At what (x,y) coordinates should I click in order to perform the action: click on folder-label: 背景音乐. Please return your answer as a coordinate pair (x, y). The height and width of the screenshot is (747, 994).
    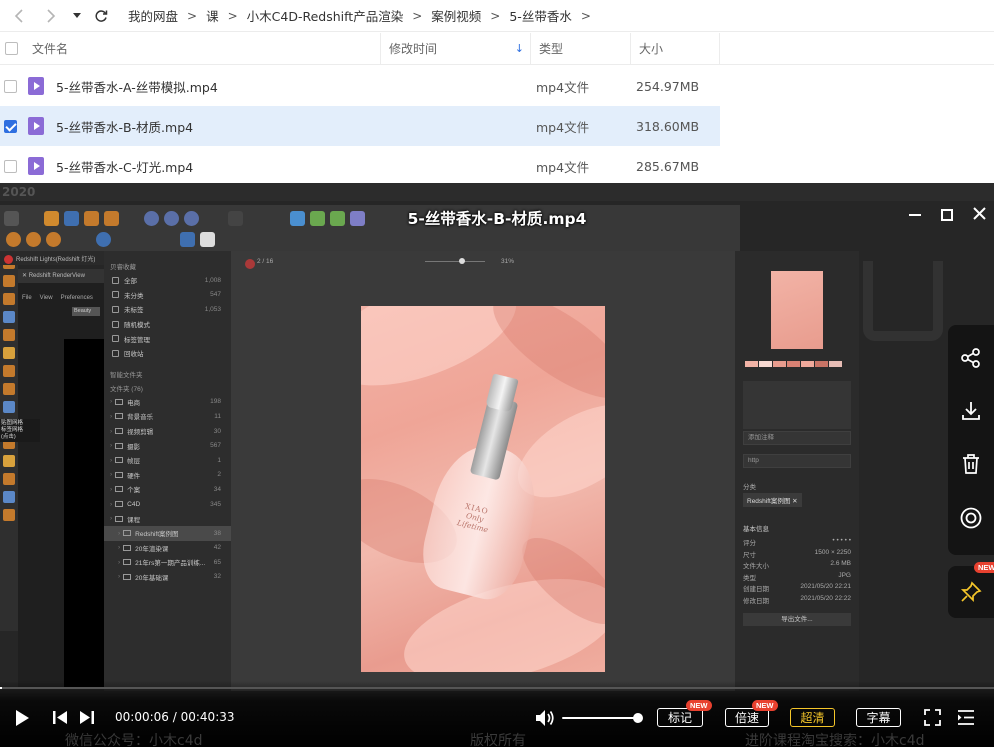
    Looking at the image, I should click on (140, 416).